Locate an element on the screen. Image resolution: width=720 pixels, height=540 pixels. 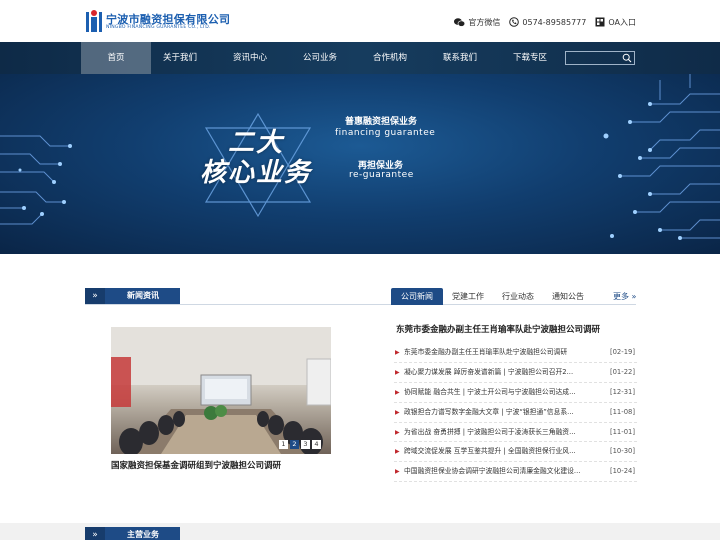
nav-item-about: 关于我们 is located at coordinates (180, 58).